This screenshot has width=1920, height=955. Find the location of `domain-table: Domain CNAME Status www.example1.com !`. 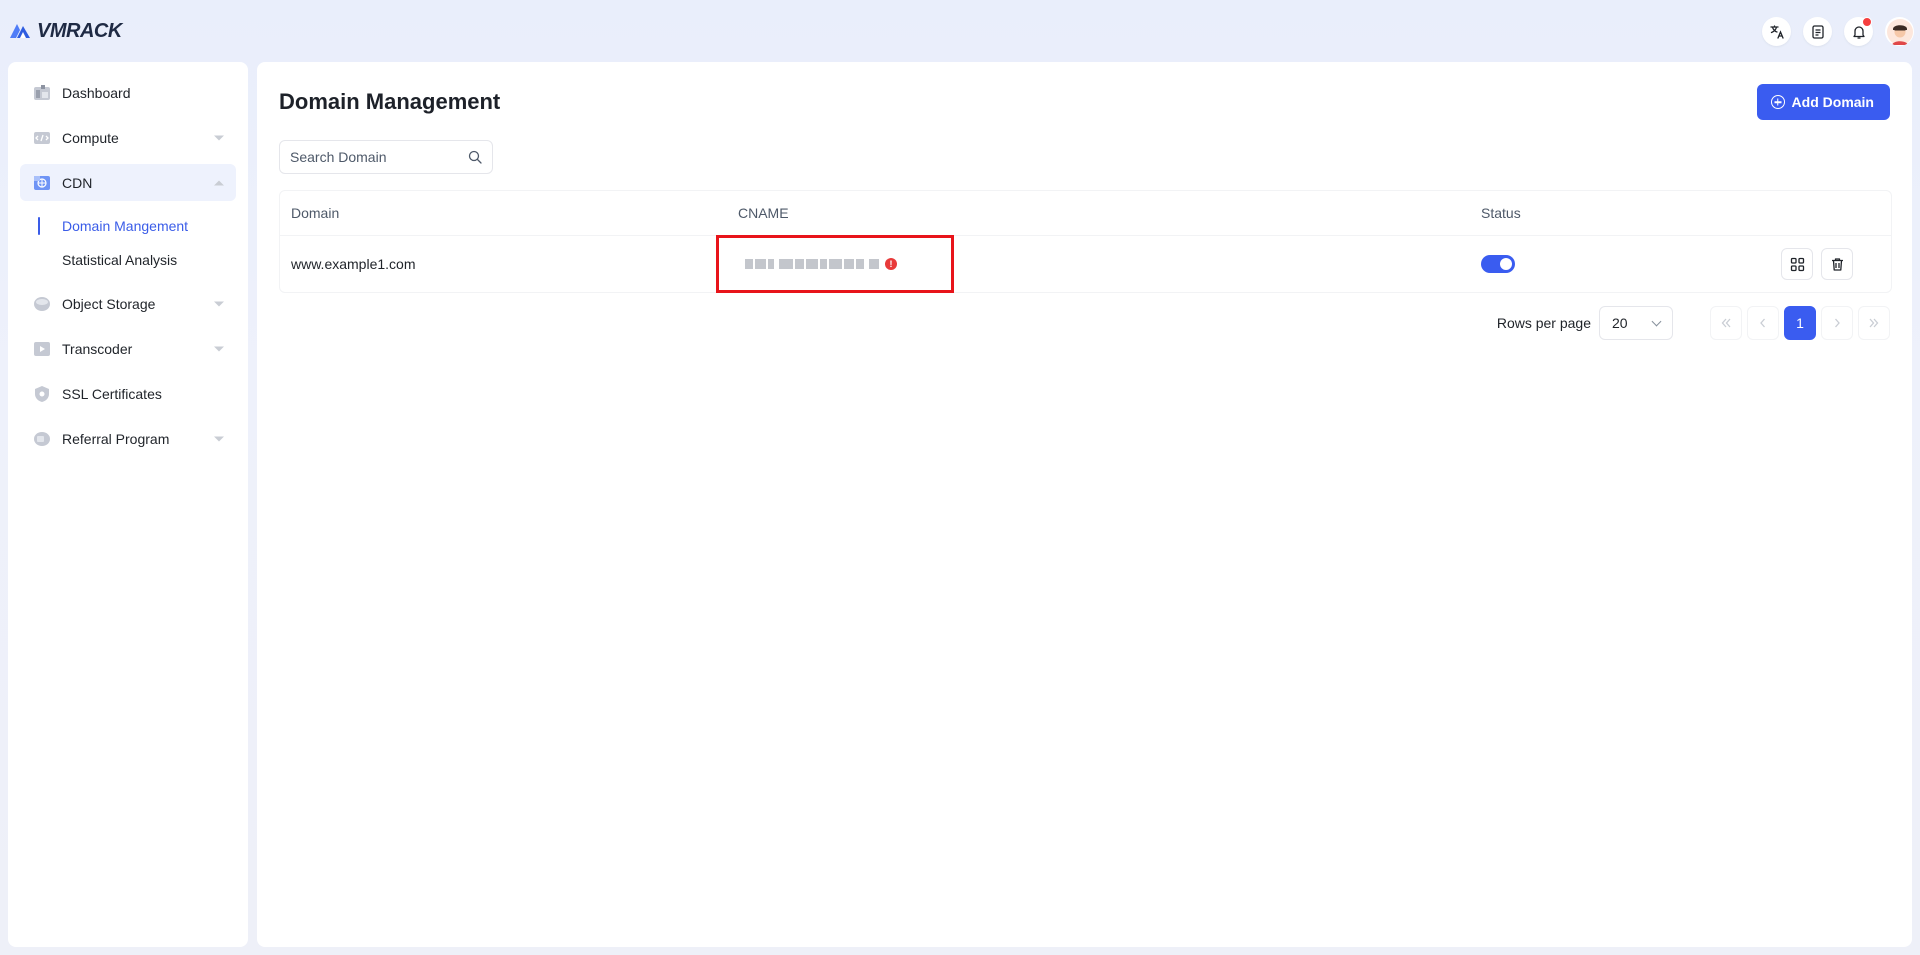

domain-table: Domain CNAME Status www.example1.com ! is located at coordinates (1085, 241).